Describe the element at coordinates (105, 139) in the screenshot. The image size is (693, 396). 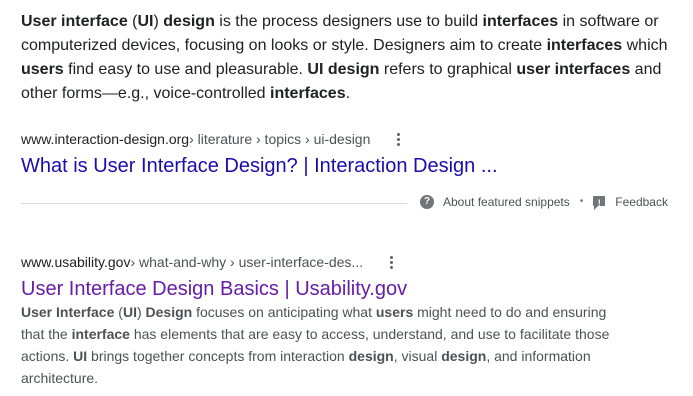
I see `cite-domain: www.interaction-design.org` at that location.